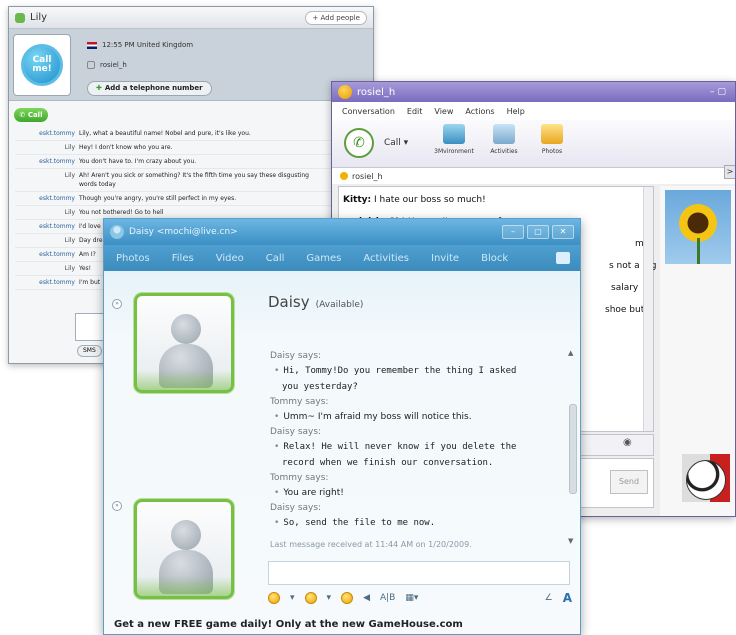  What do you see at coordinates (345, 92) in the screenshot?
I see `buddy-icon` at bounding box center [345, 92].